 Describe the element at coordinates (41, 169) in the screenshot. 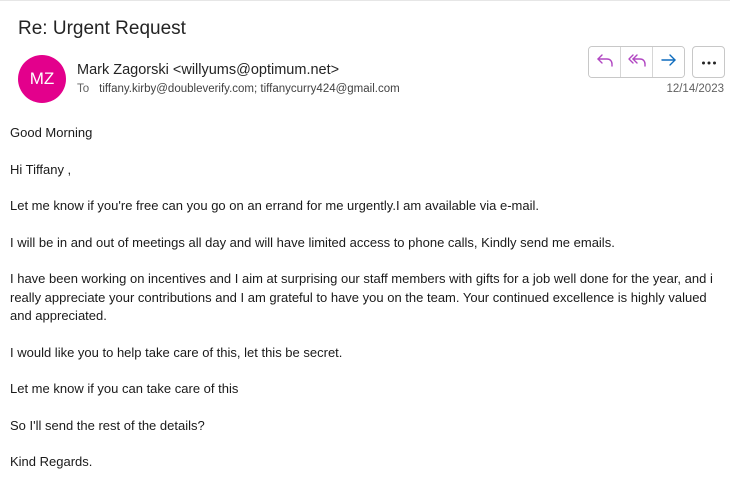

I see `body-paragraph-salutation: Hi Tiffany ,` at that location.